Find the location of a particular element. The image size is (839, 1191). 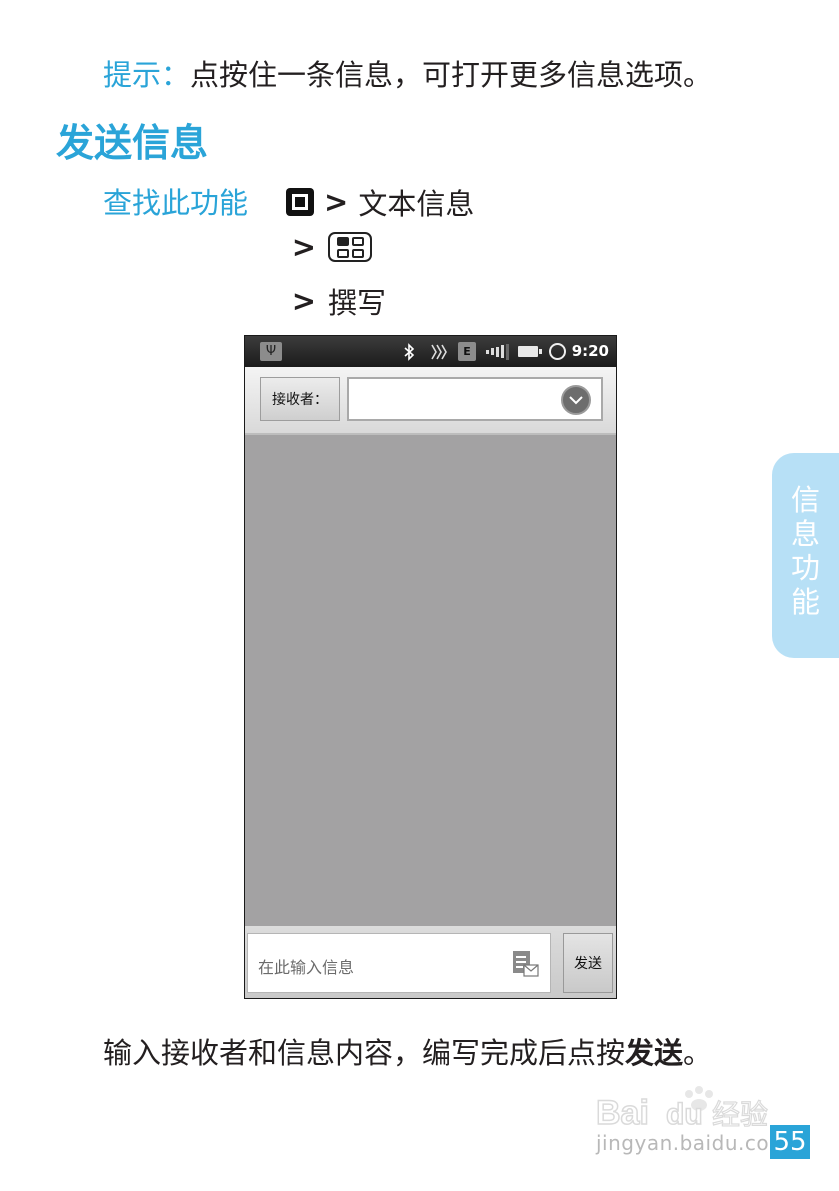

path-step-1: > 文本信息 is located at coordinates (380, 202).